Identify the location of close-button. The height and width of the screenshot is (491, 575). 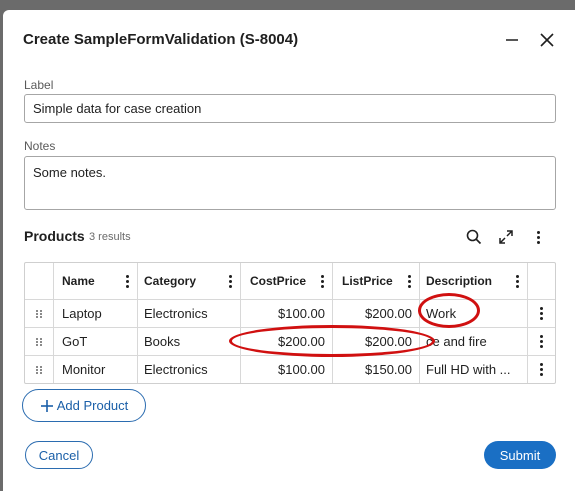
(547, 40).